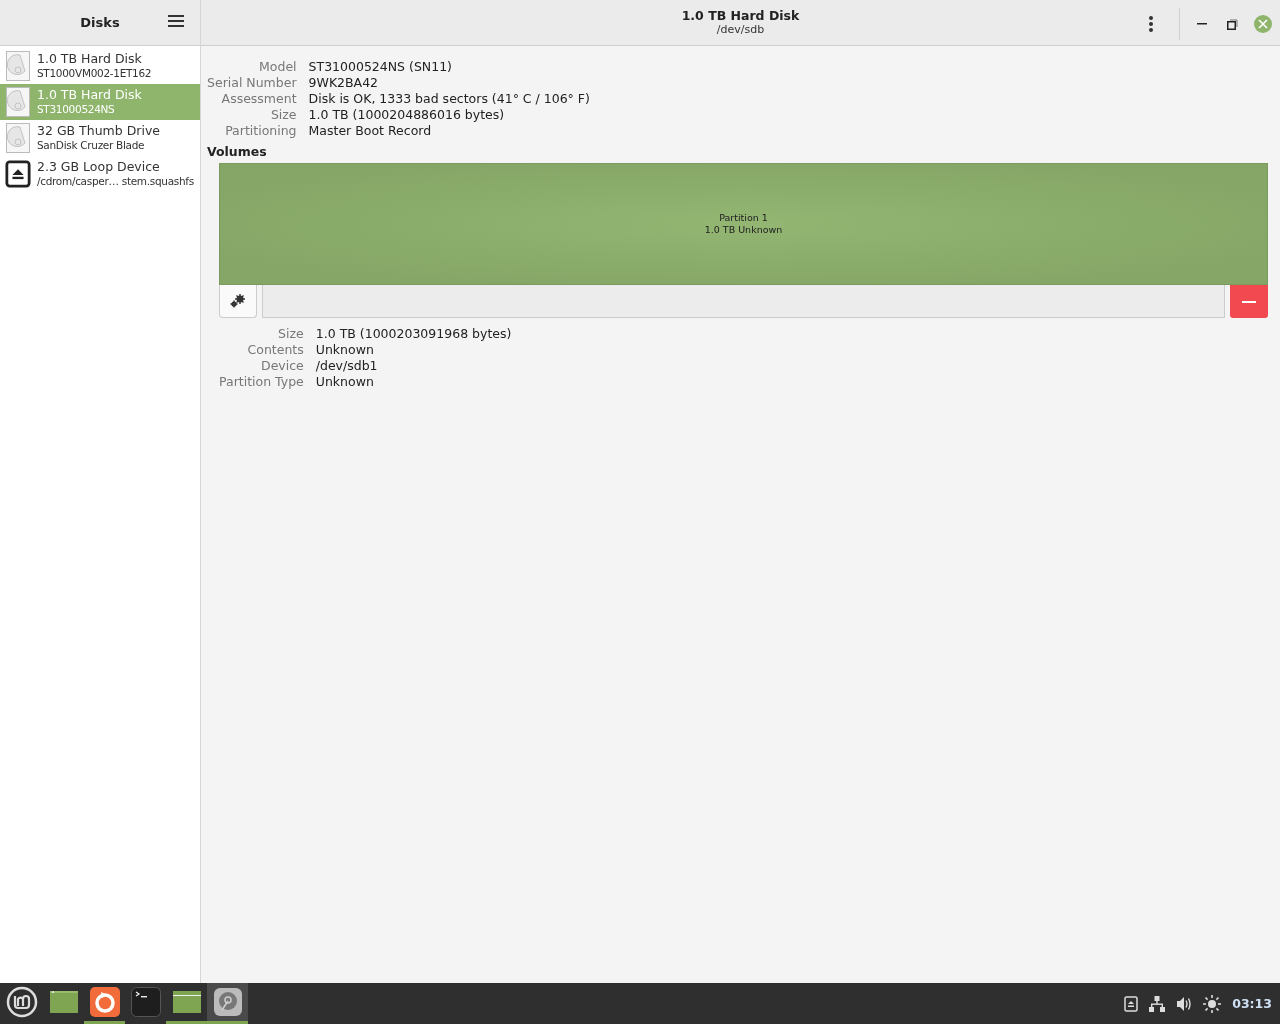 This screenshot has height=1024, width=1280. What do you see at coordinates (740, 15) in the screenshot?
I see `window-title: 1.0 TB Hard Disk` at bounding box center [740, 15].